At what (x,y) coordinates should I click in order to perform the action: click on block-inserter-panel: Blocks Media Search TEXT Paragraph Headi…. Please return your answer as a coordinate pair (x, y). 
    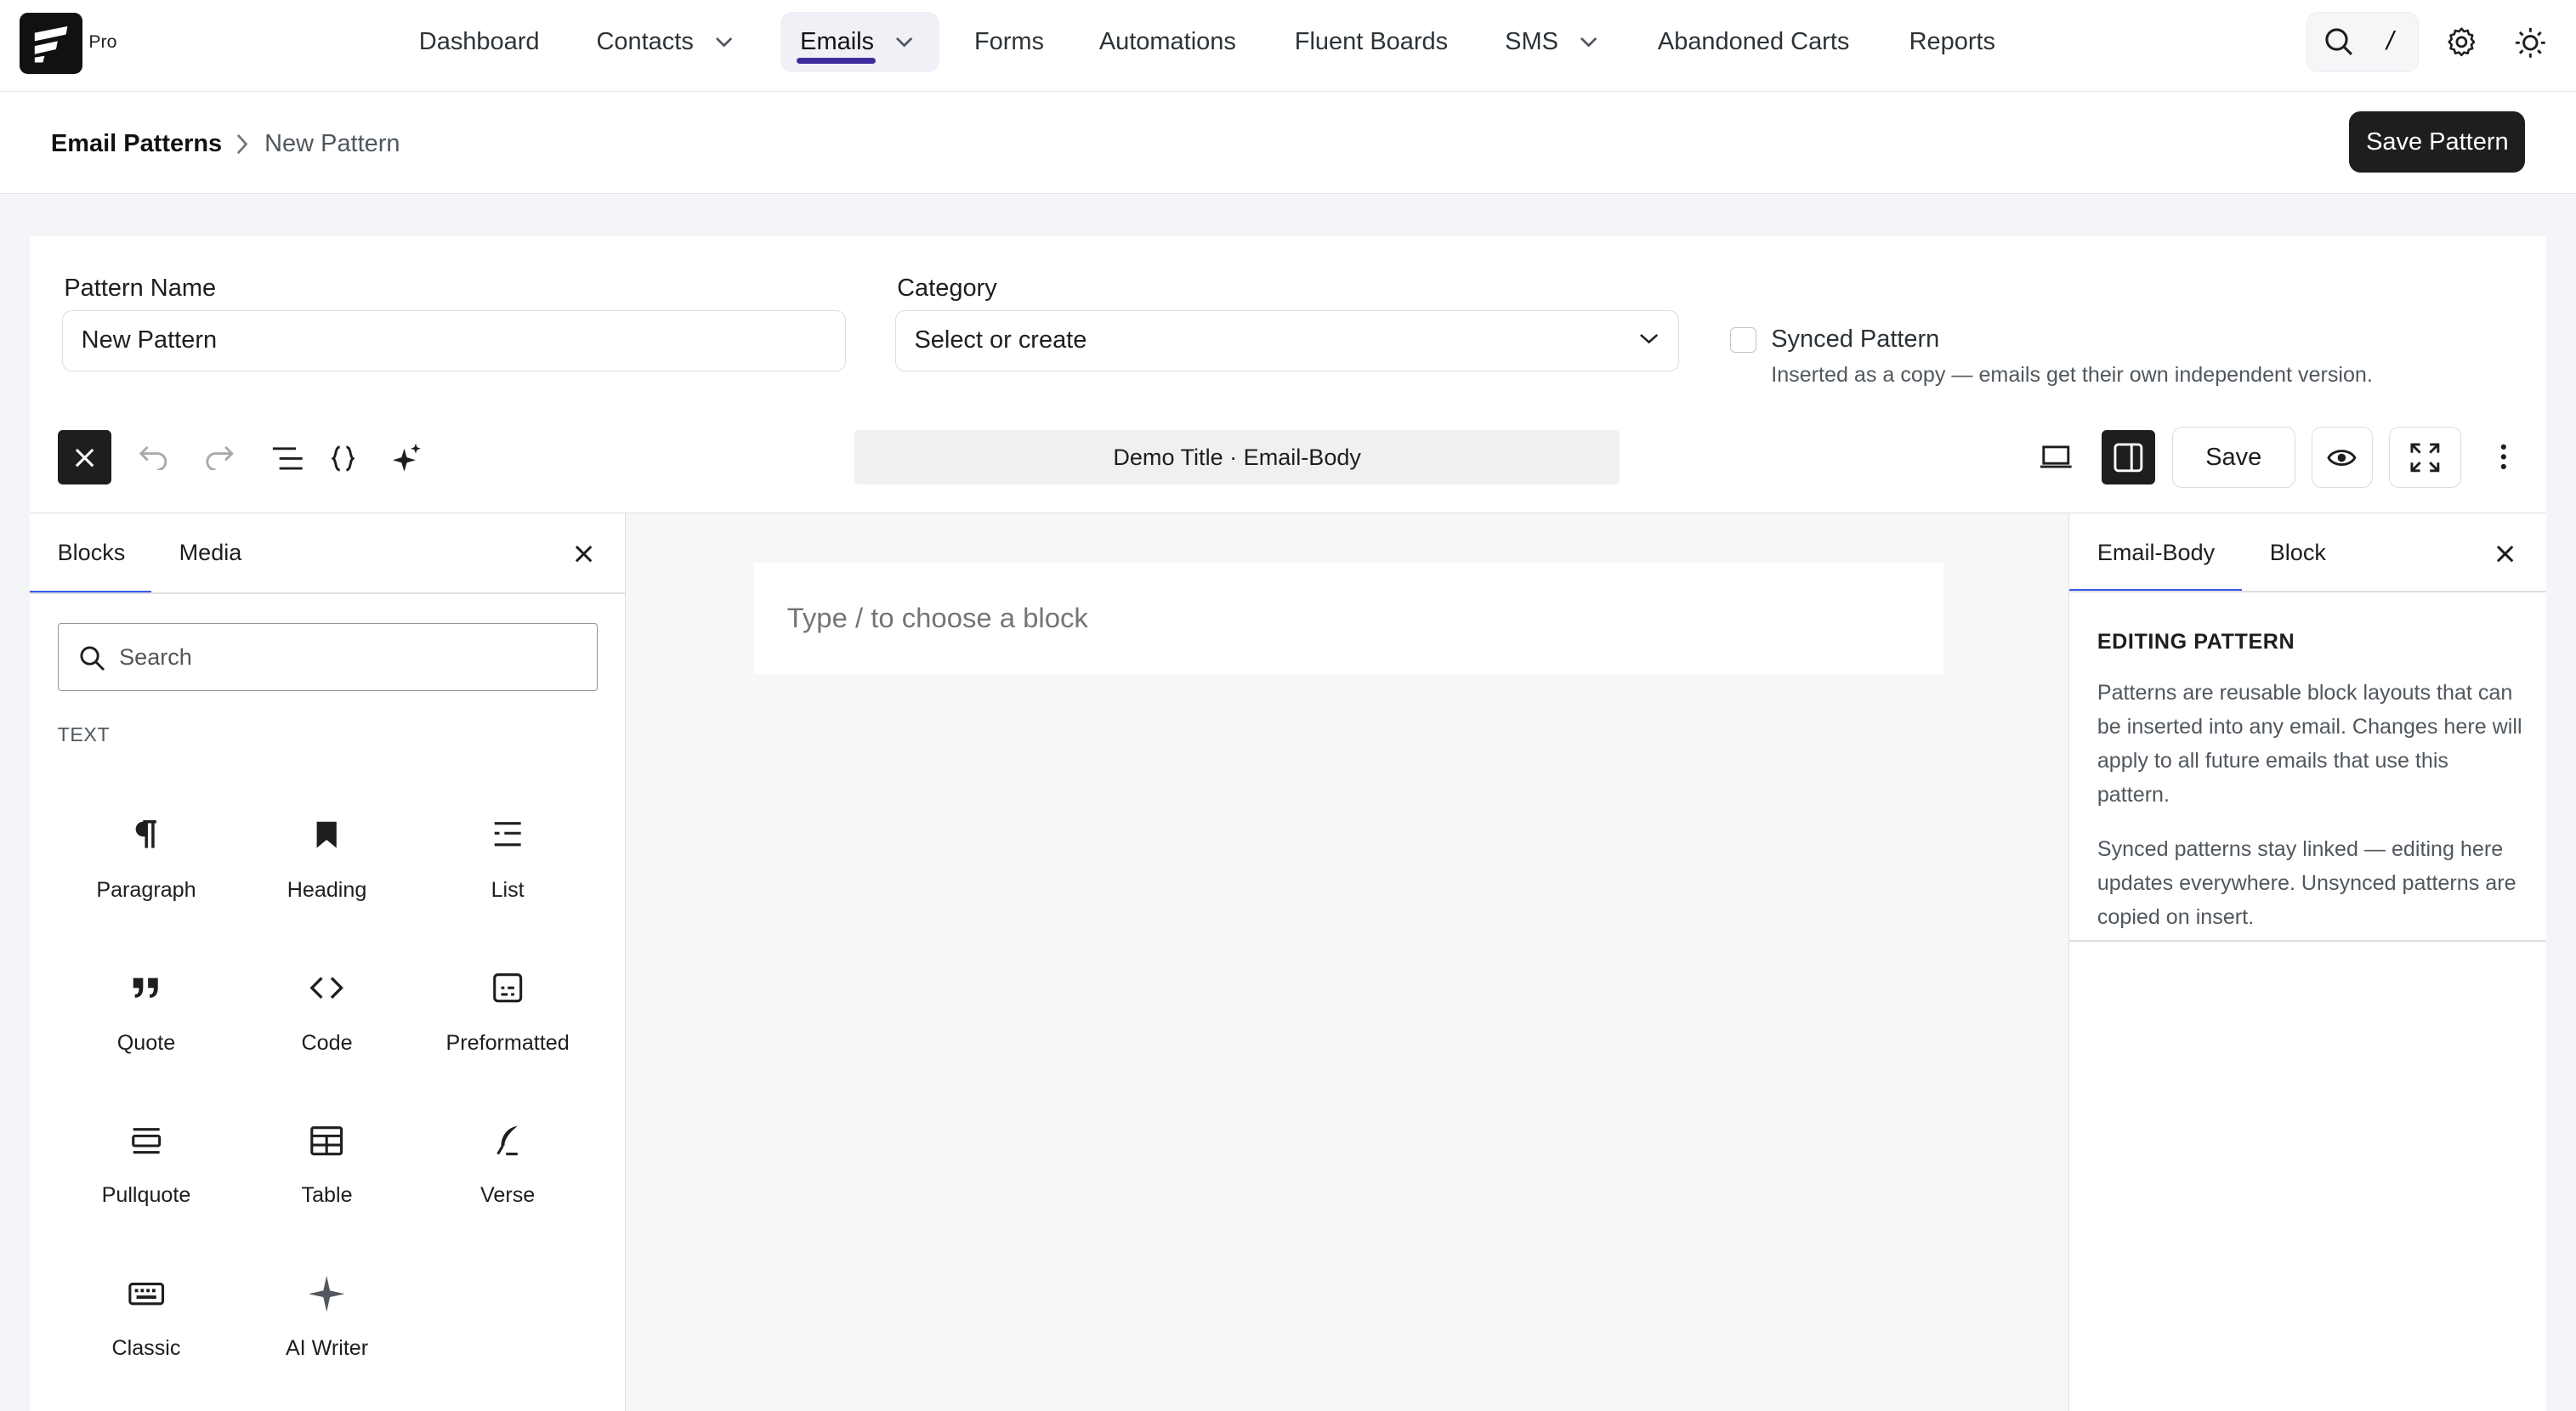
    Looking at the image, I should click on (328, 962).